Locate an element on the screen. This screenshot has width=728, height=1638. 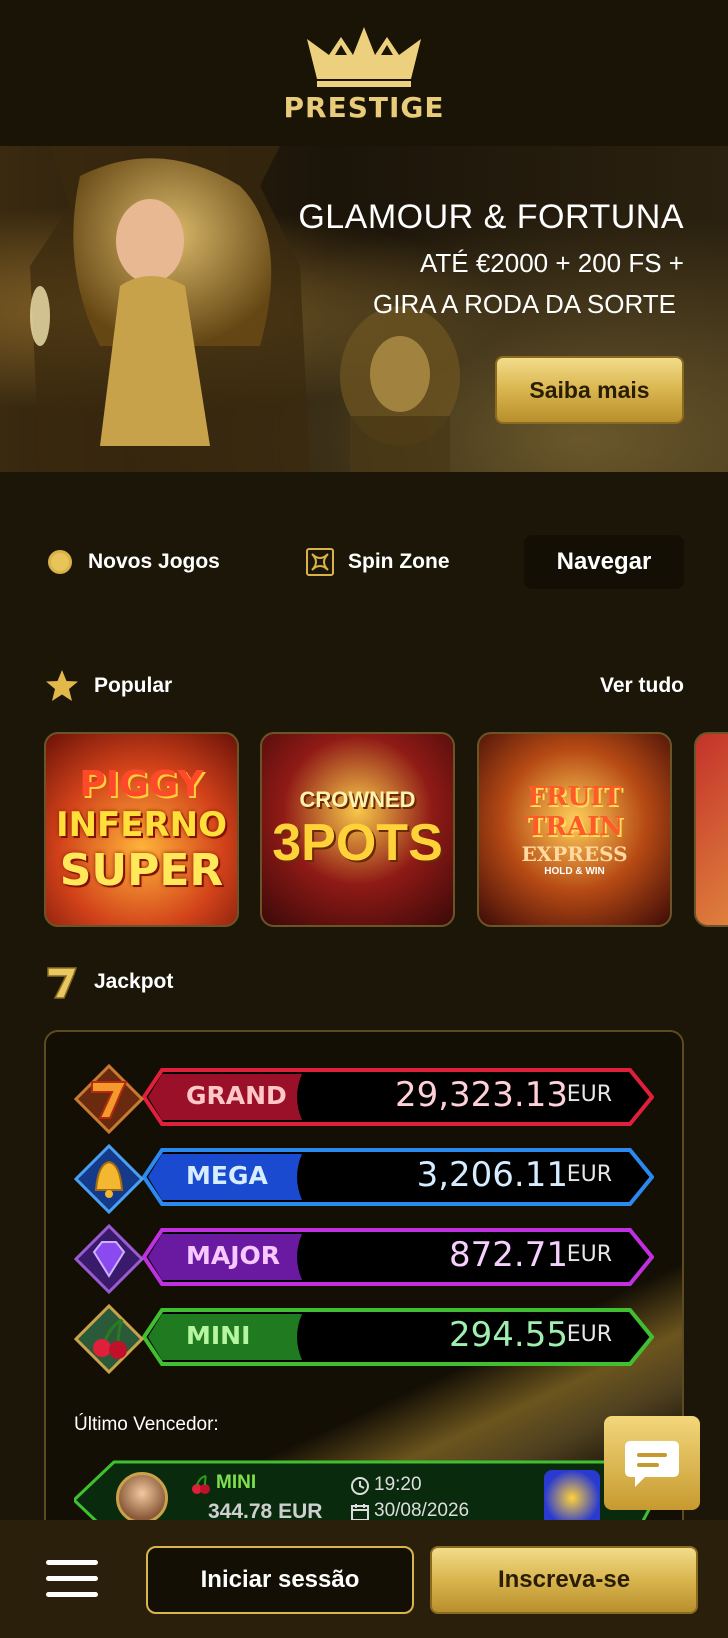
seven-icon is located at coordinates (62, 983).